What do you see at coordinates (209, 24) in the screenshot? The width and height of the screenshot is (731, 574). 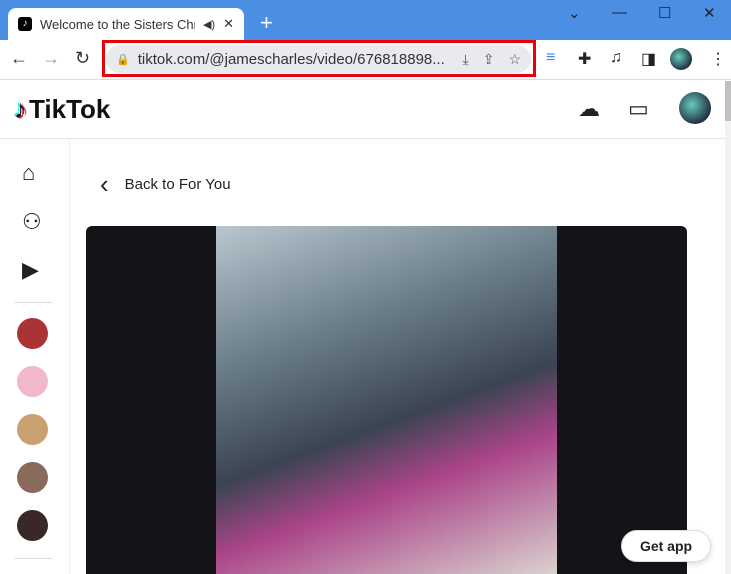 I see `speaker-icon: ◀)` at bounding box center [209, 24].